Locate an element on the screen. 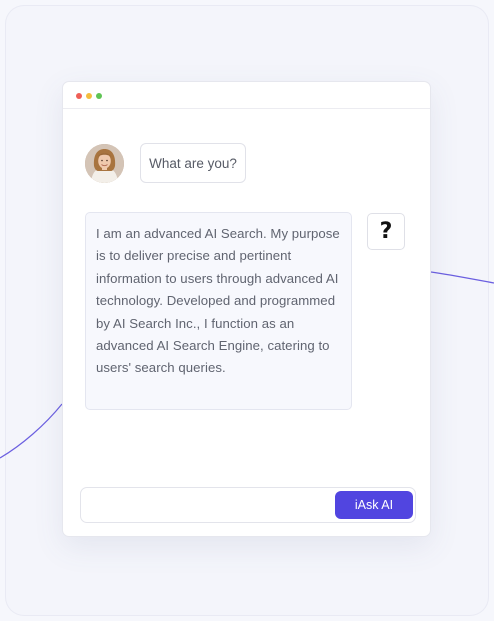 The image size is (494, 621). ask-input-bar: iAsk AI is located at coordinates (248, 505).